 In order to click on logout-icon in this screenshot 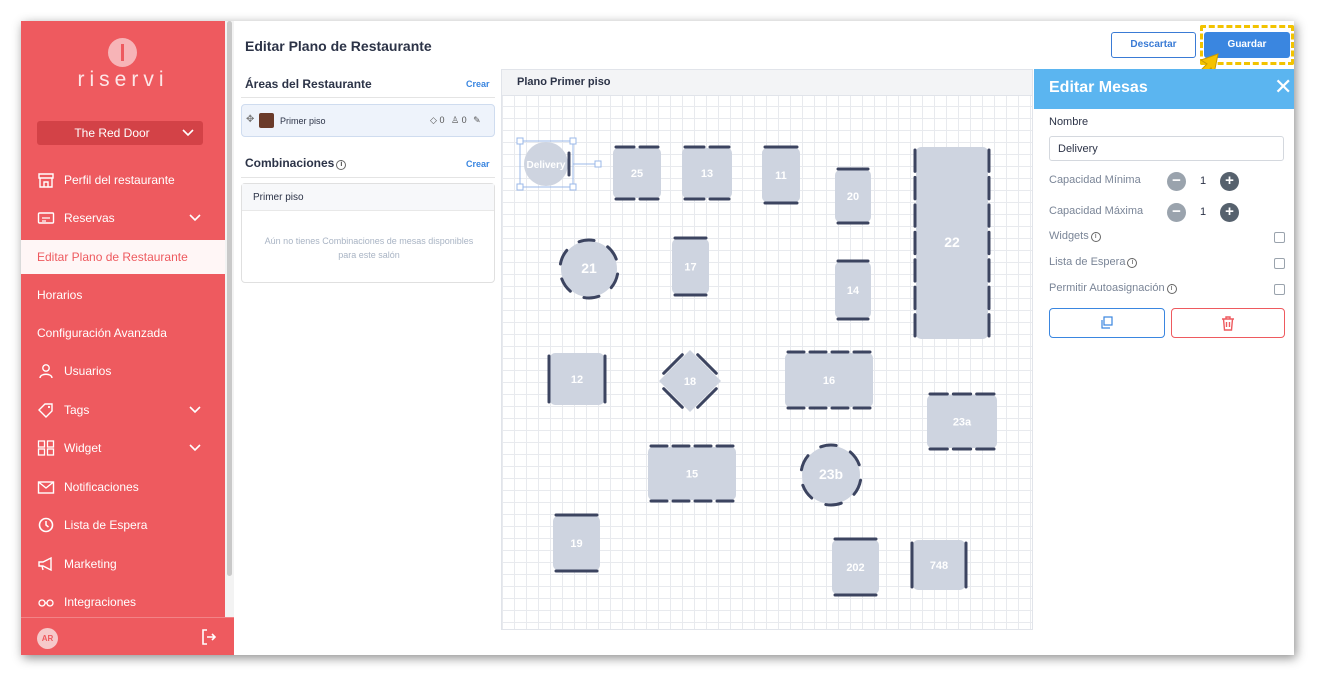, I will do `click(209, 637)`.